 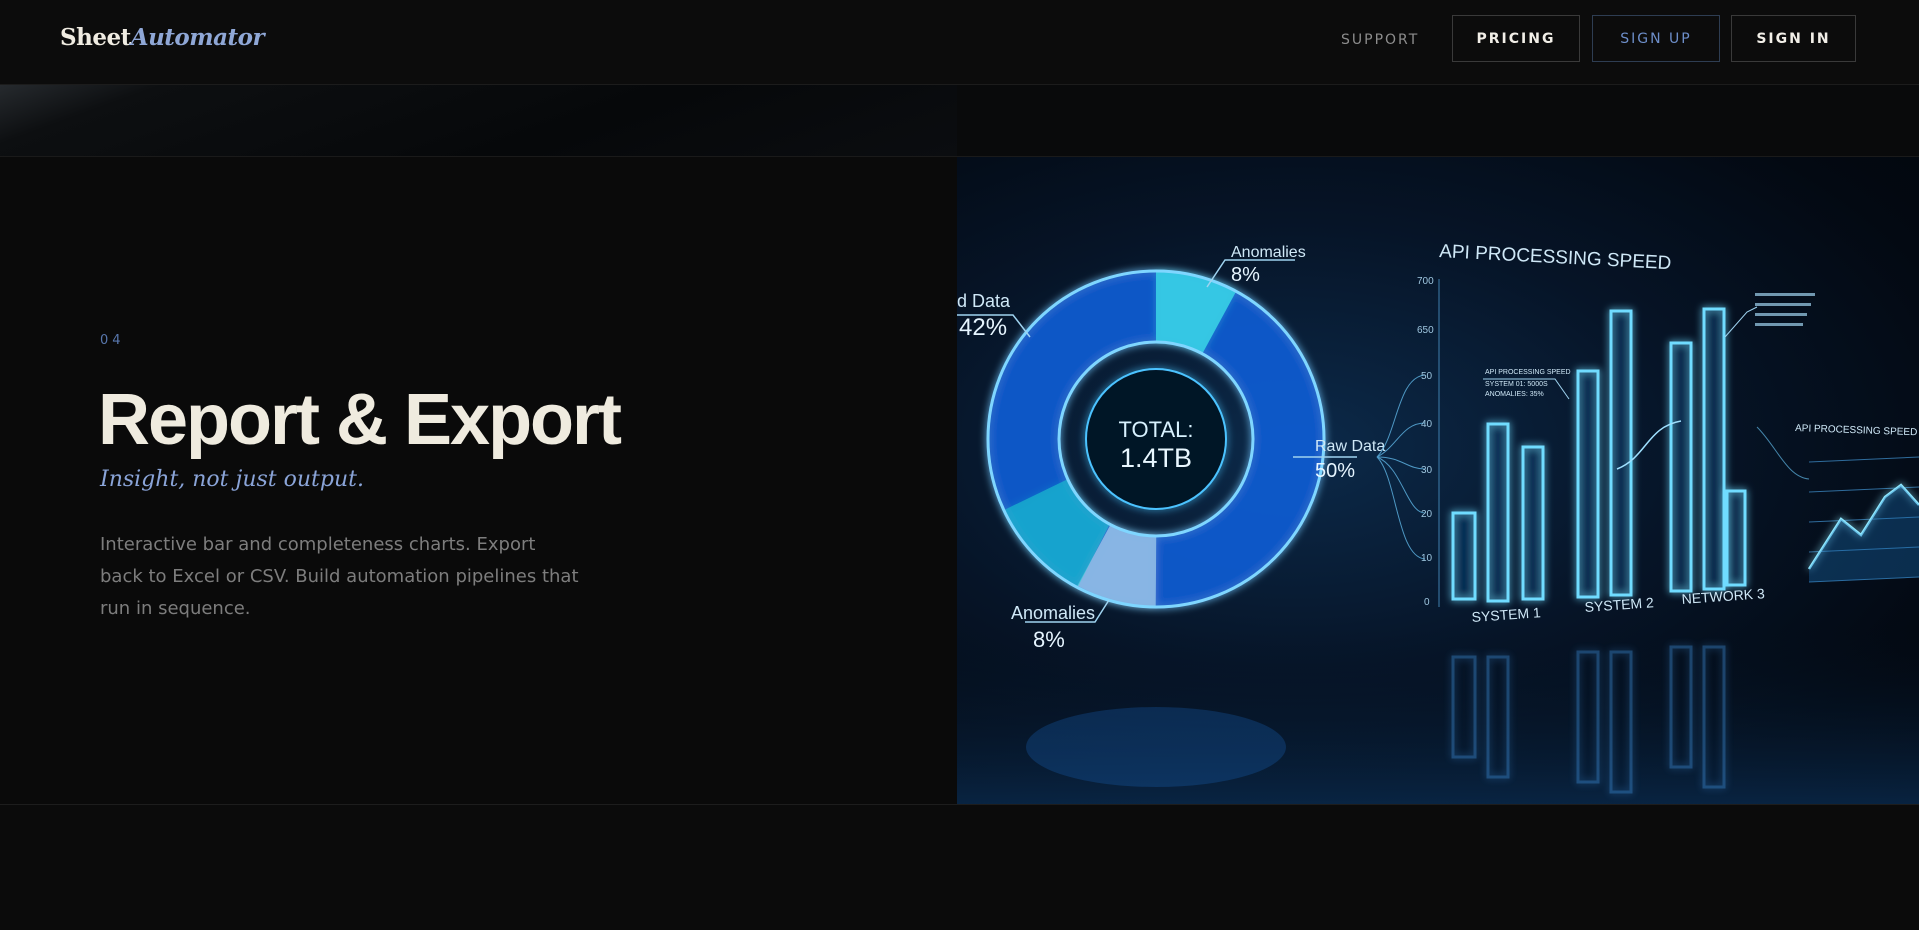 I want to click on top-anomalies-label: Anomalies, so click(x=1268, y=252).